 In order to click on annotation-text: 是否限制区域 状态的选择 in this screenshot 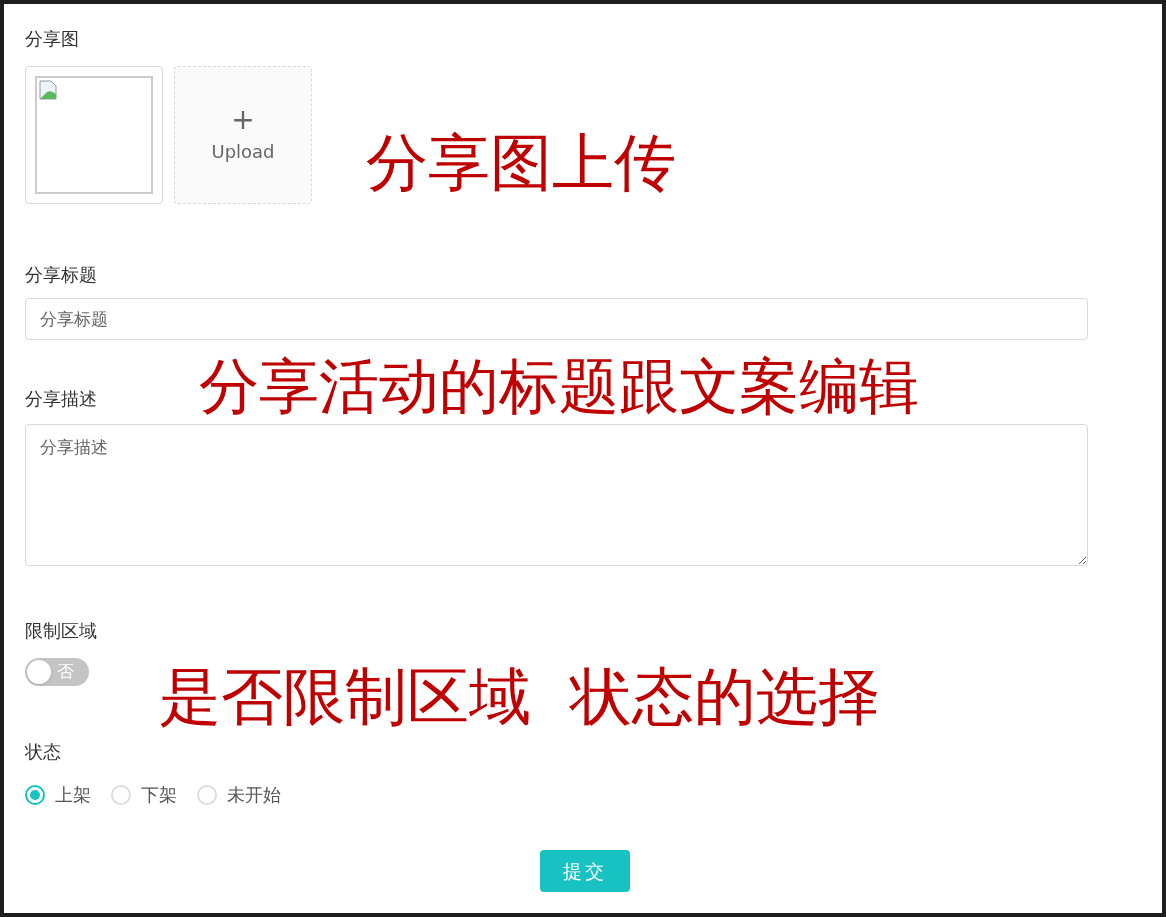, I will do `click(520, 697)`.